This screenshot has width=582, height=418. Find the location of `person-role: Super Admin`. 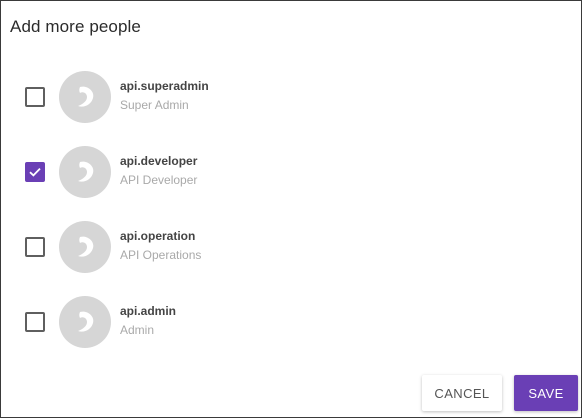

person-role: Super Admin is located at coordinates (154, 105).